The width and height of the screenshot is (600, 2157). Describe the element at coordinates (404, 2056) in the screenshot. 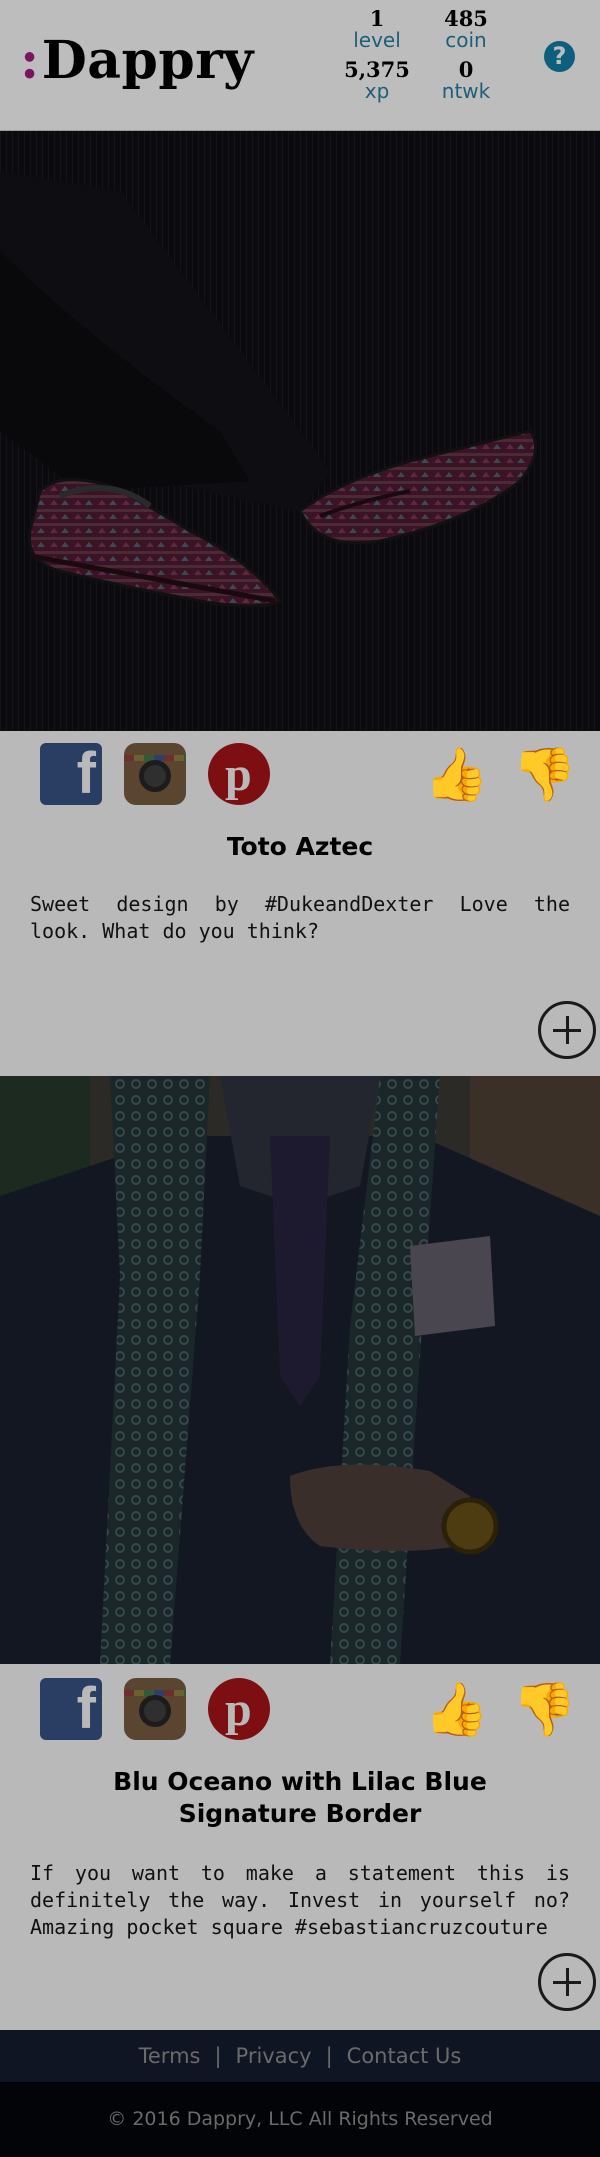

I see `contact-us-link: Contact Us` at that location.